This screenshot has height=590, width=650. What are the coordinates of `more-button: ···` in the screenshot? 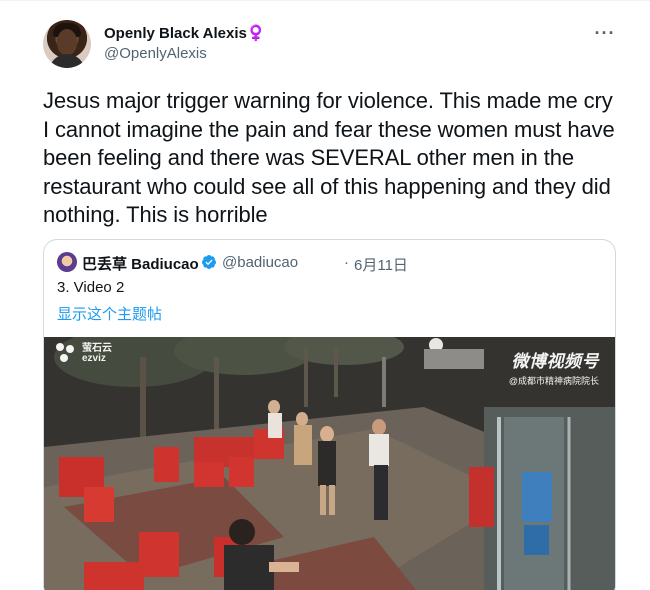 It's located at (605, 33).